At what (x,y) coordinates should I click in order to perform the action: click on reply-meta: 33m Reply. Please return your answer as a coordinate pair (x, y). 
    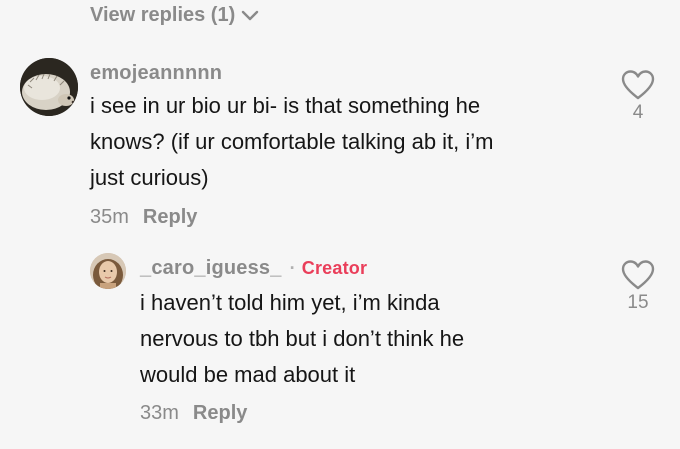
    Looking at the image, I should click on (193, 413).